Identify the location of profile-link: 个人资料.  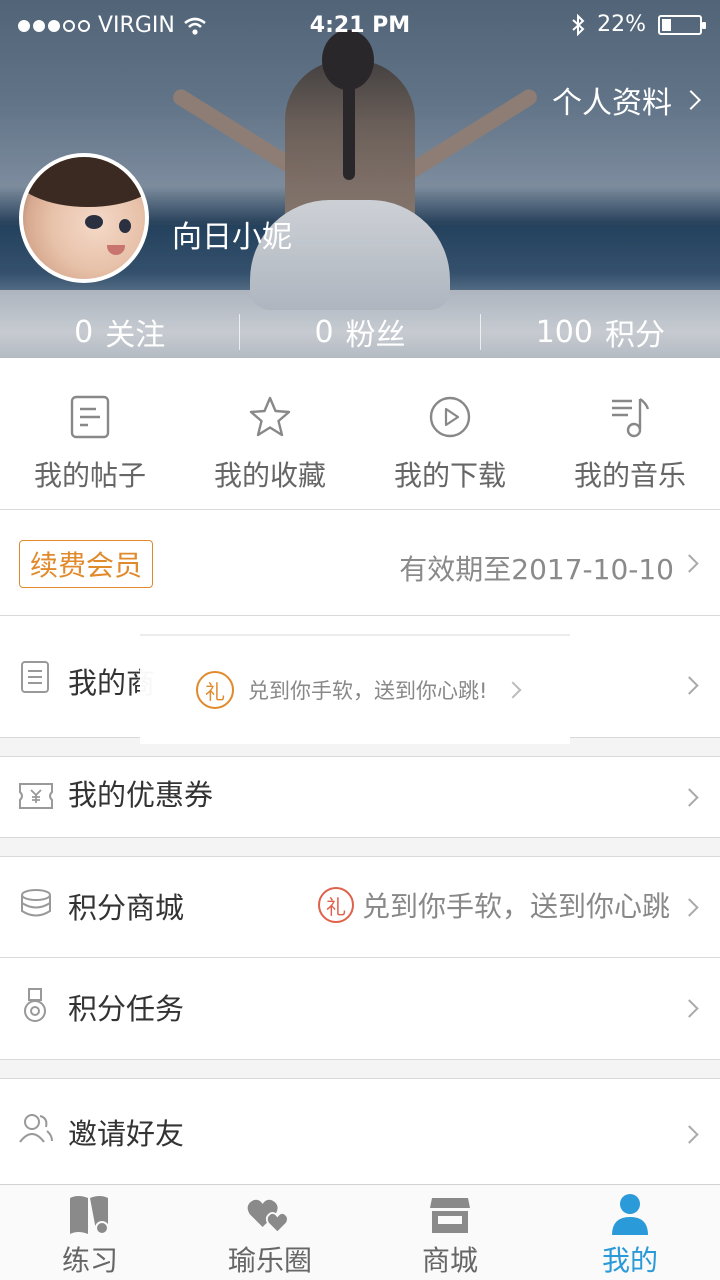
(626, 100).